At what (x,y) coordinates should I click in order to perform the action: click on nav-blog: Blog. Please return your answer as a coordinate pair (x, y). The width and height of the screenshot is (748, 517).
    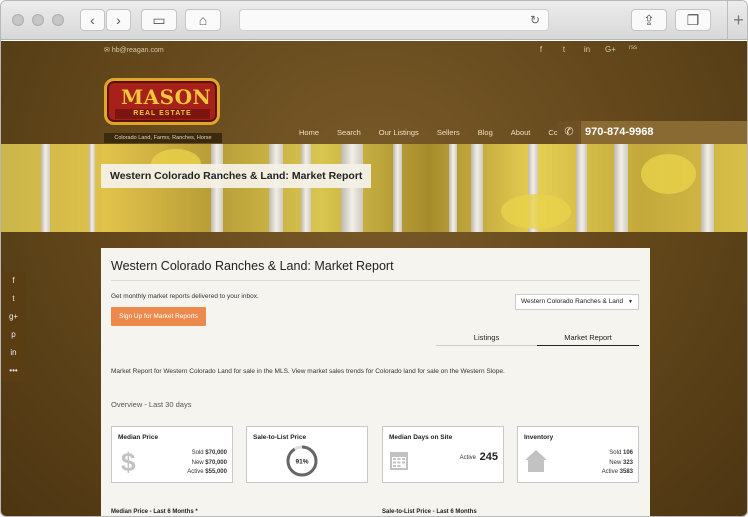
    Looking at the image, I should click on (485, 132).